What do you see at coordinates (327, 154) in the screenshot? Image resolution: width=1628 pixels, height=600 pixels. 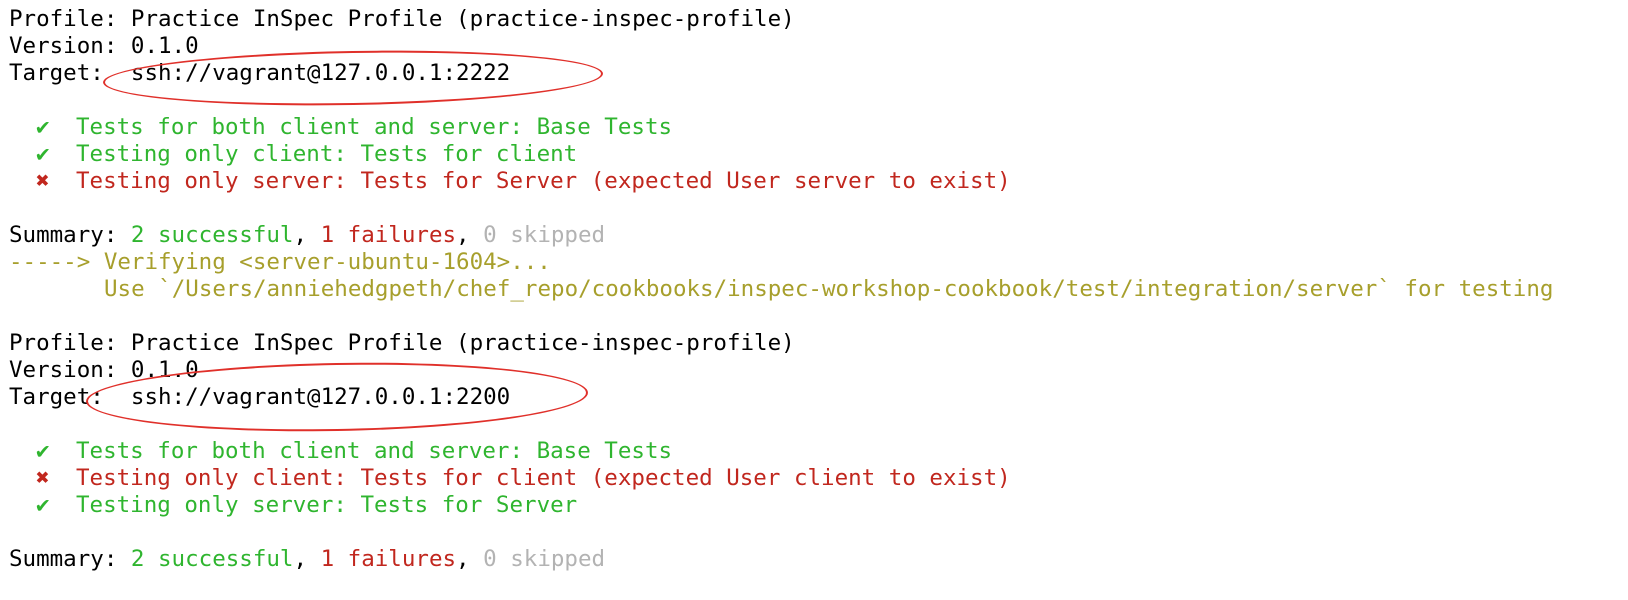 I see `check-text: Testing only client: Tests for client` at bounding box center [327, 154].